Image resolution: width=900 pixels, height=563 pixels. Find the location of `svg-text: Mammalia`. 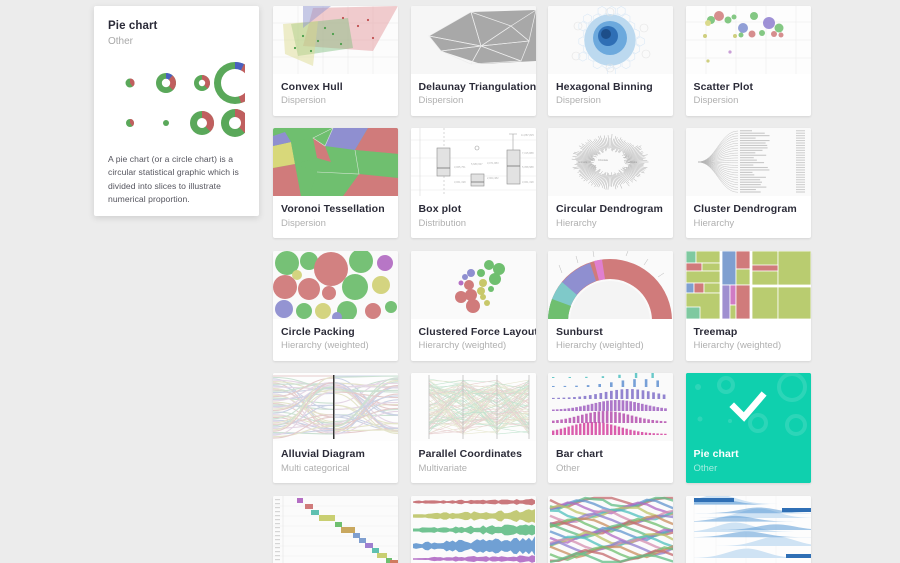

svg-text: Mammalia is located at coordinates (632, 162).